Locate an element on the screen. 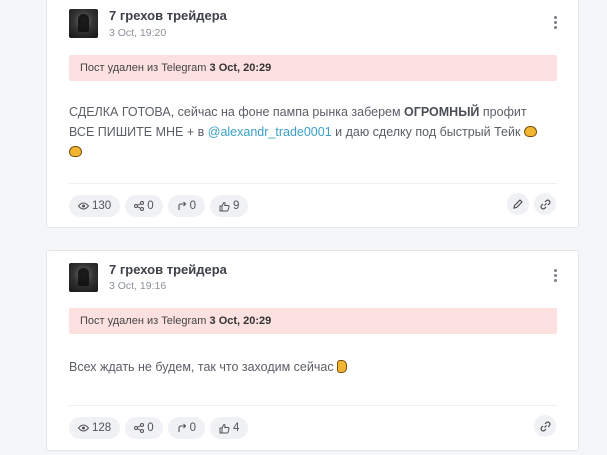  post-text-part: и даю сделку под быстрый Тейк is located at coordinates (426, 132).